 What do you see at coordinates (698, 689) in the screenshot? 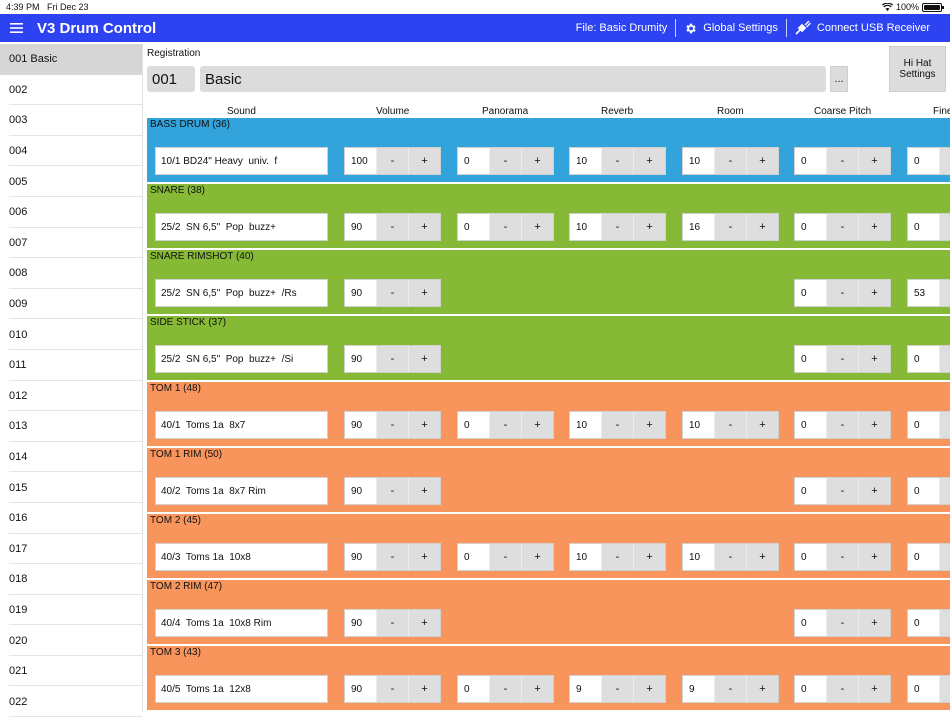
I see `room-value: 9` at bounding box center [698, 689].